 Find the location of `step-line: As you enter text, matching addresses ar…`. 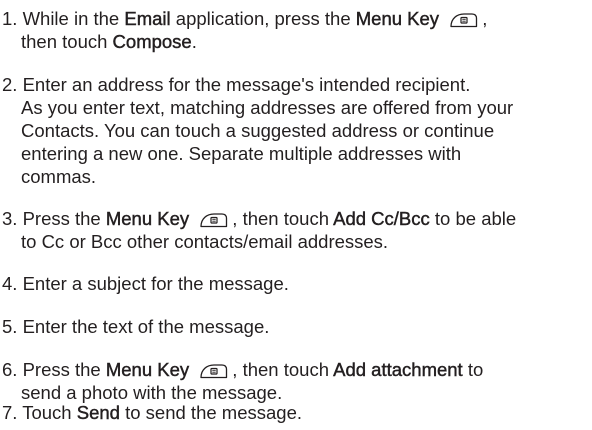

step-line: As you enter text, matching addresses ar… is located at coordinates (294, 107).